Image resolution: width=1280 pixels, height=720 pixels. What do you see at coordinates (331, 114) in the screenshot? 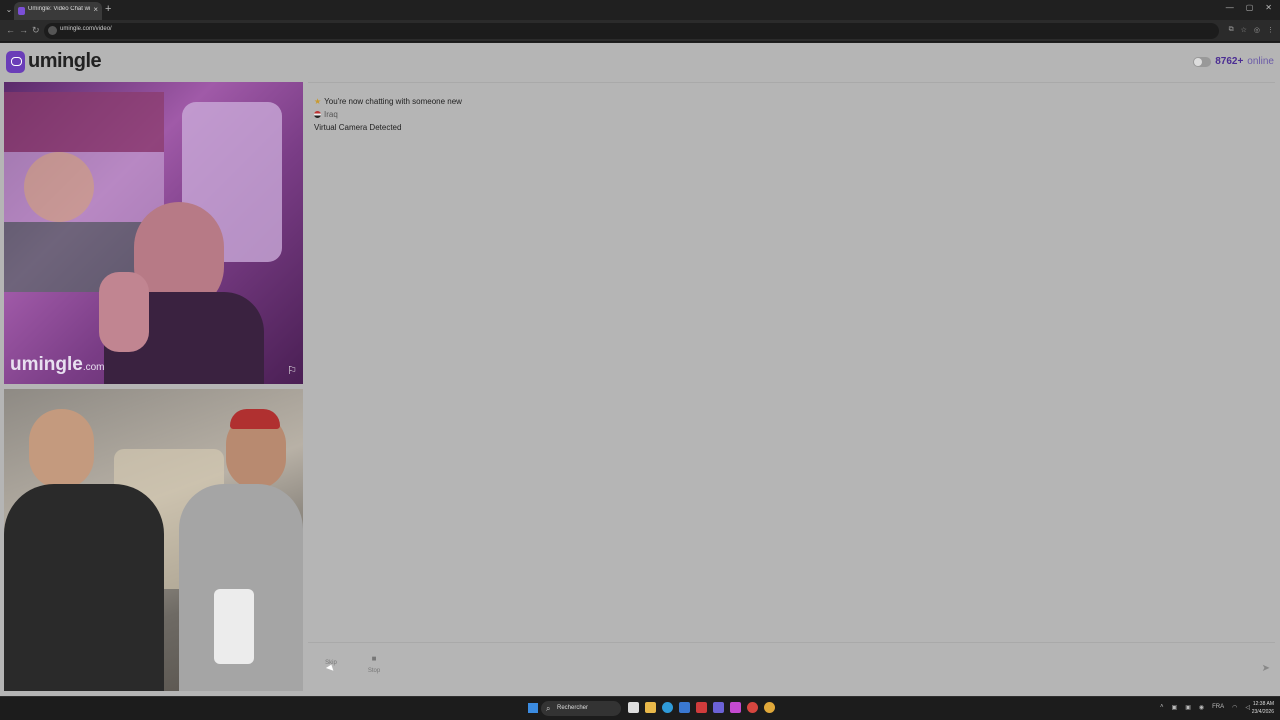
I see `country-text: Iraq` at bounding box center [331, 114].